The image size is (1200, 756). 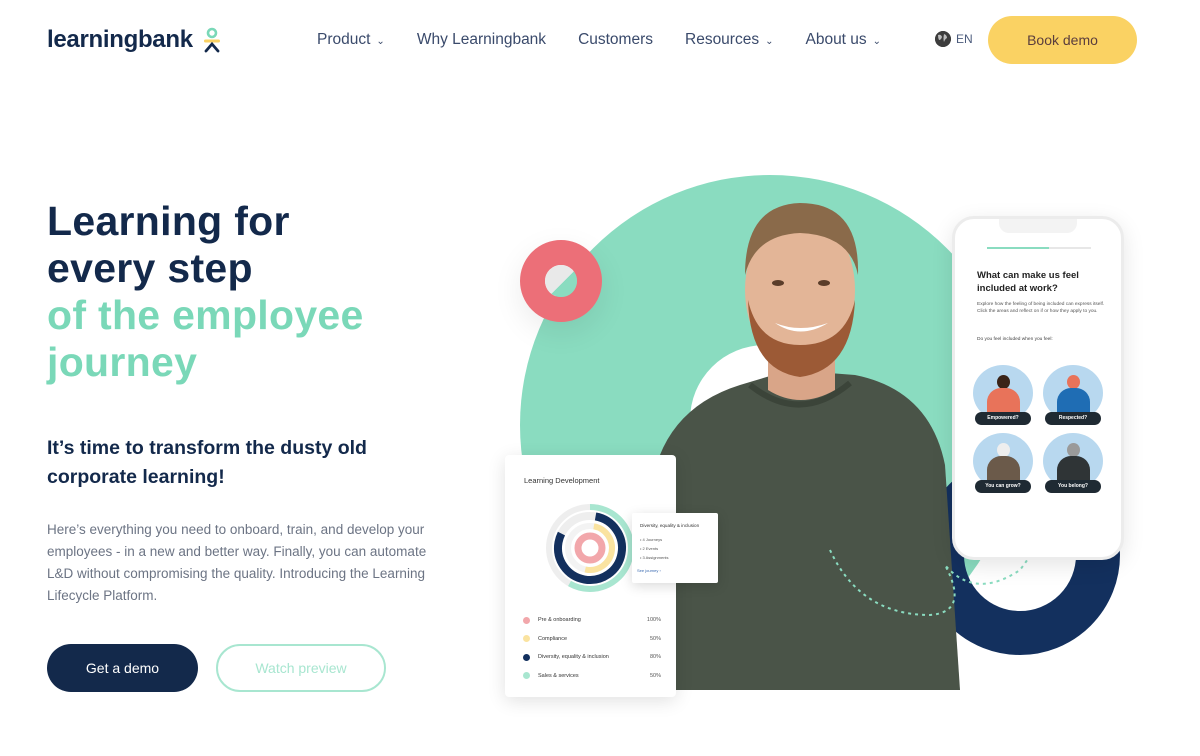 I want to click on legend-row: Compliance 50%, so click(x=592, y=639).